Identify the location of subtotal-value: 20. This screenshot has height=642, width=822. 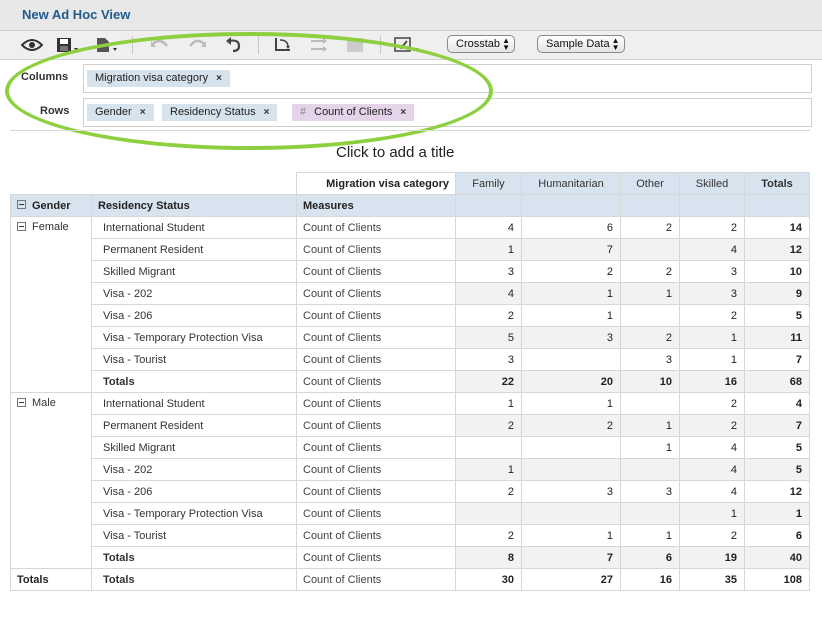
(571, 381).